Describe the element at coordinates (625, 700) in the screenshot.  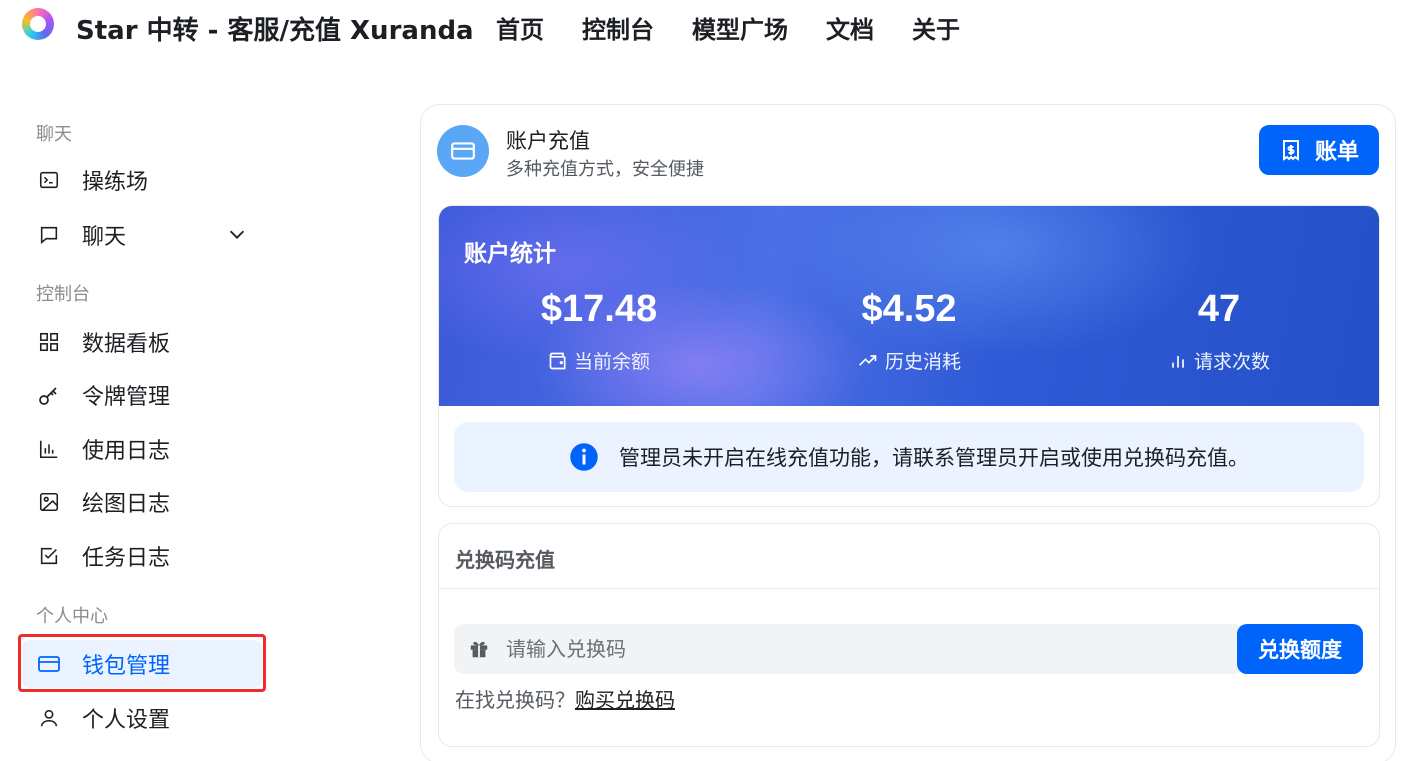
I see `buy-redeem-code-link: 购买兑换码` at that location.